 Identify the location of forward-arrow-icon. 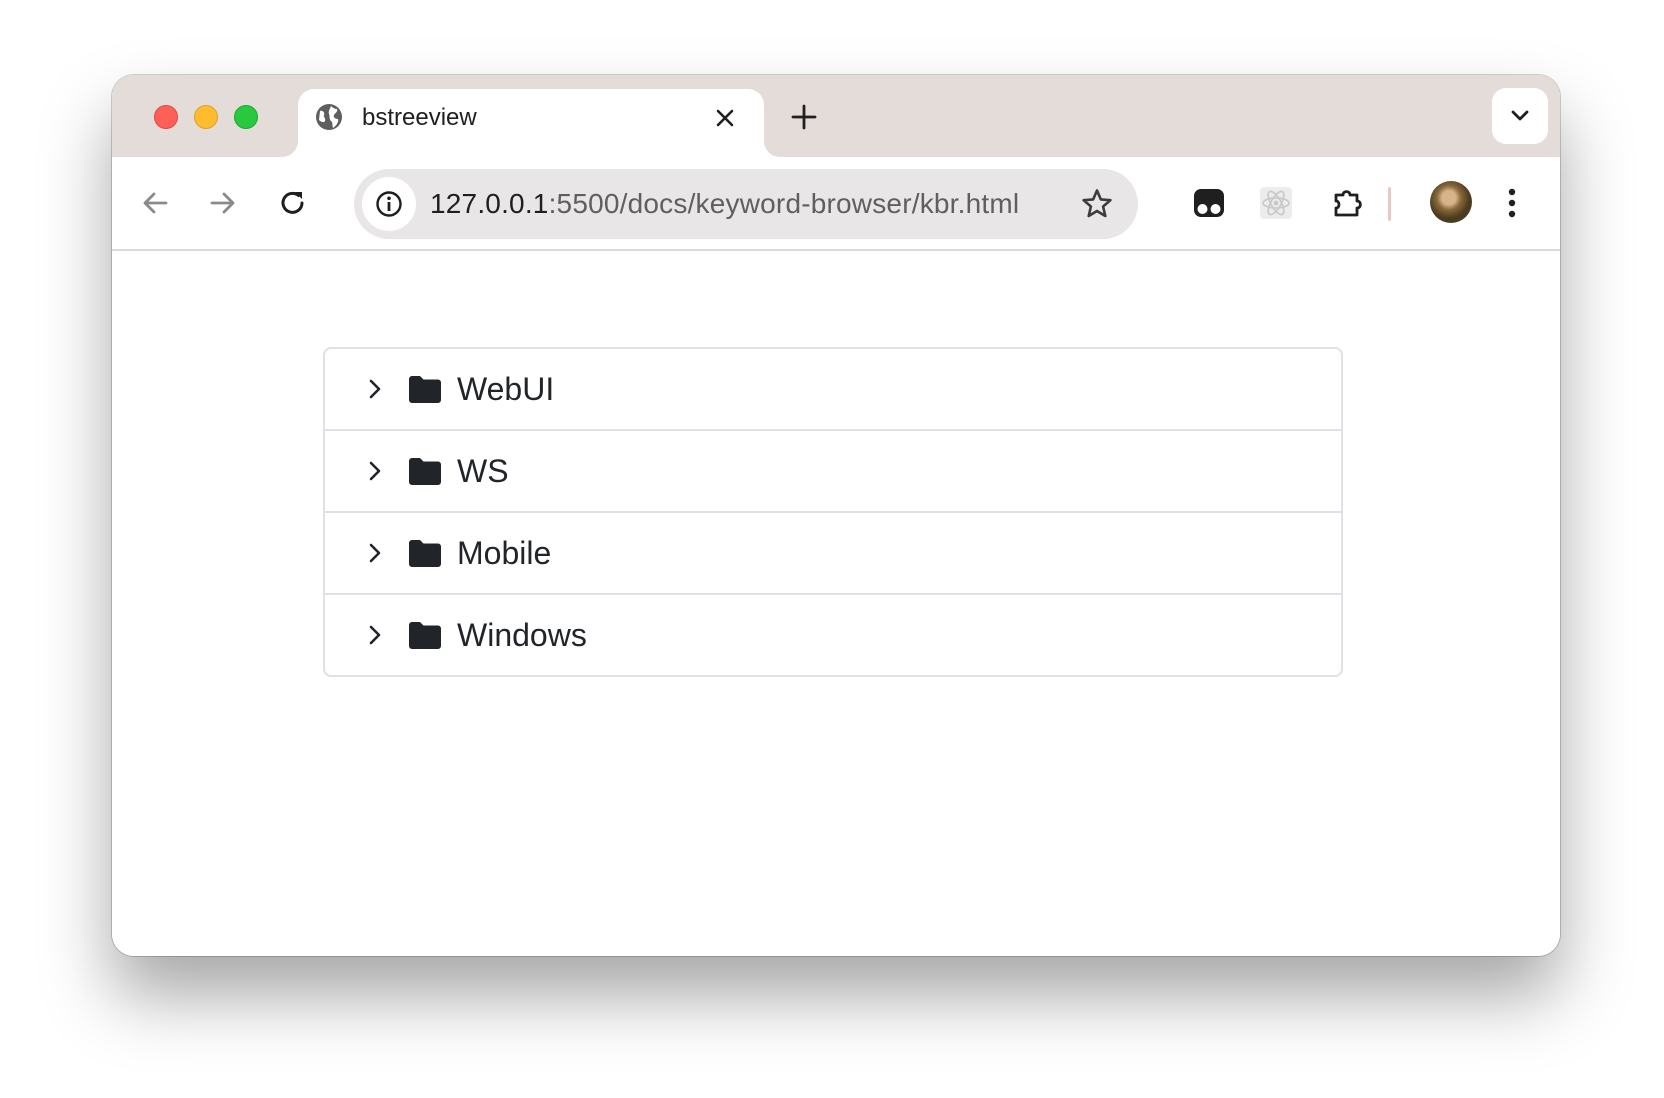
(222, 203).